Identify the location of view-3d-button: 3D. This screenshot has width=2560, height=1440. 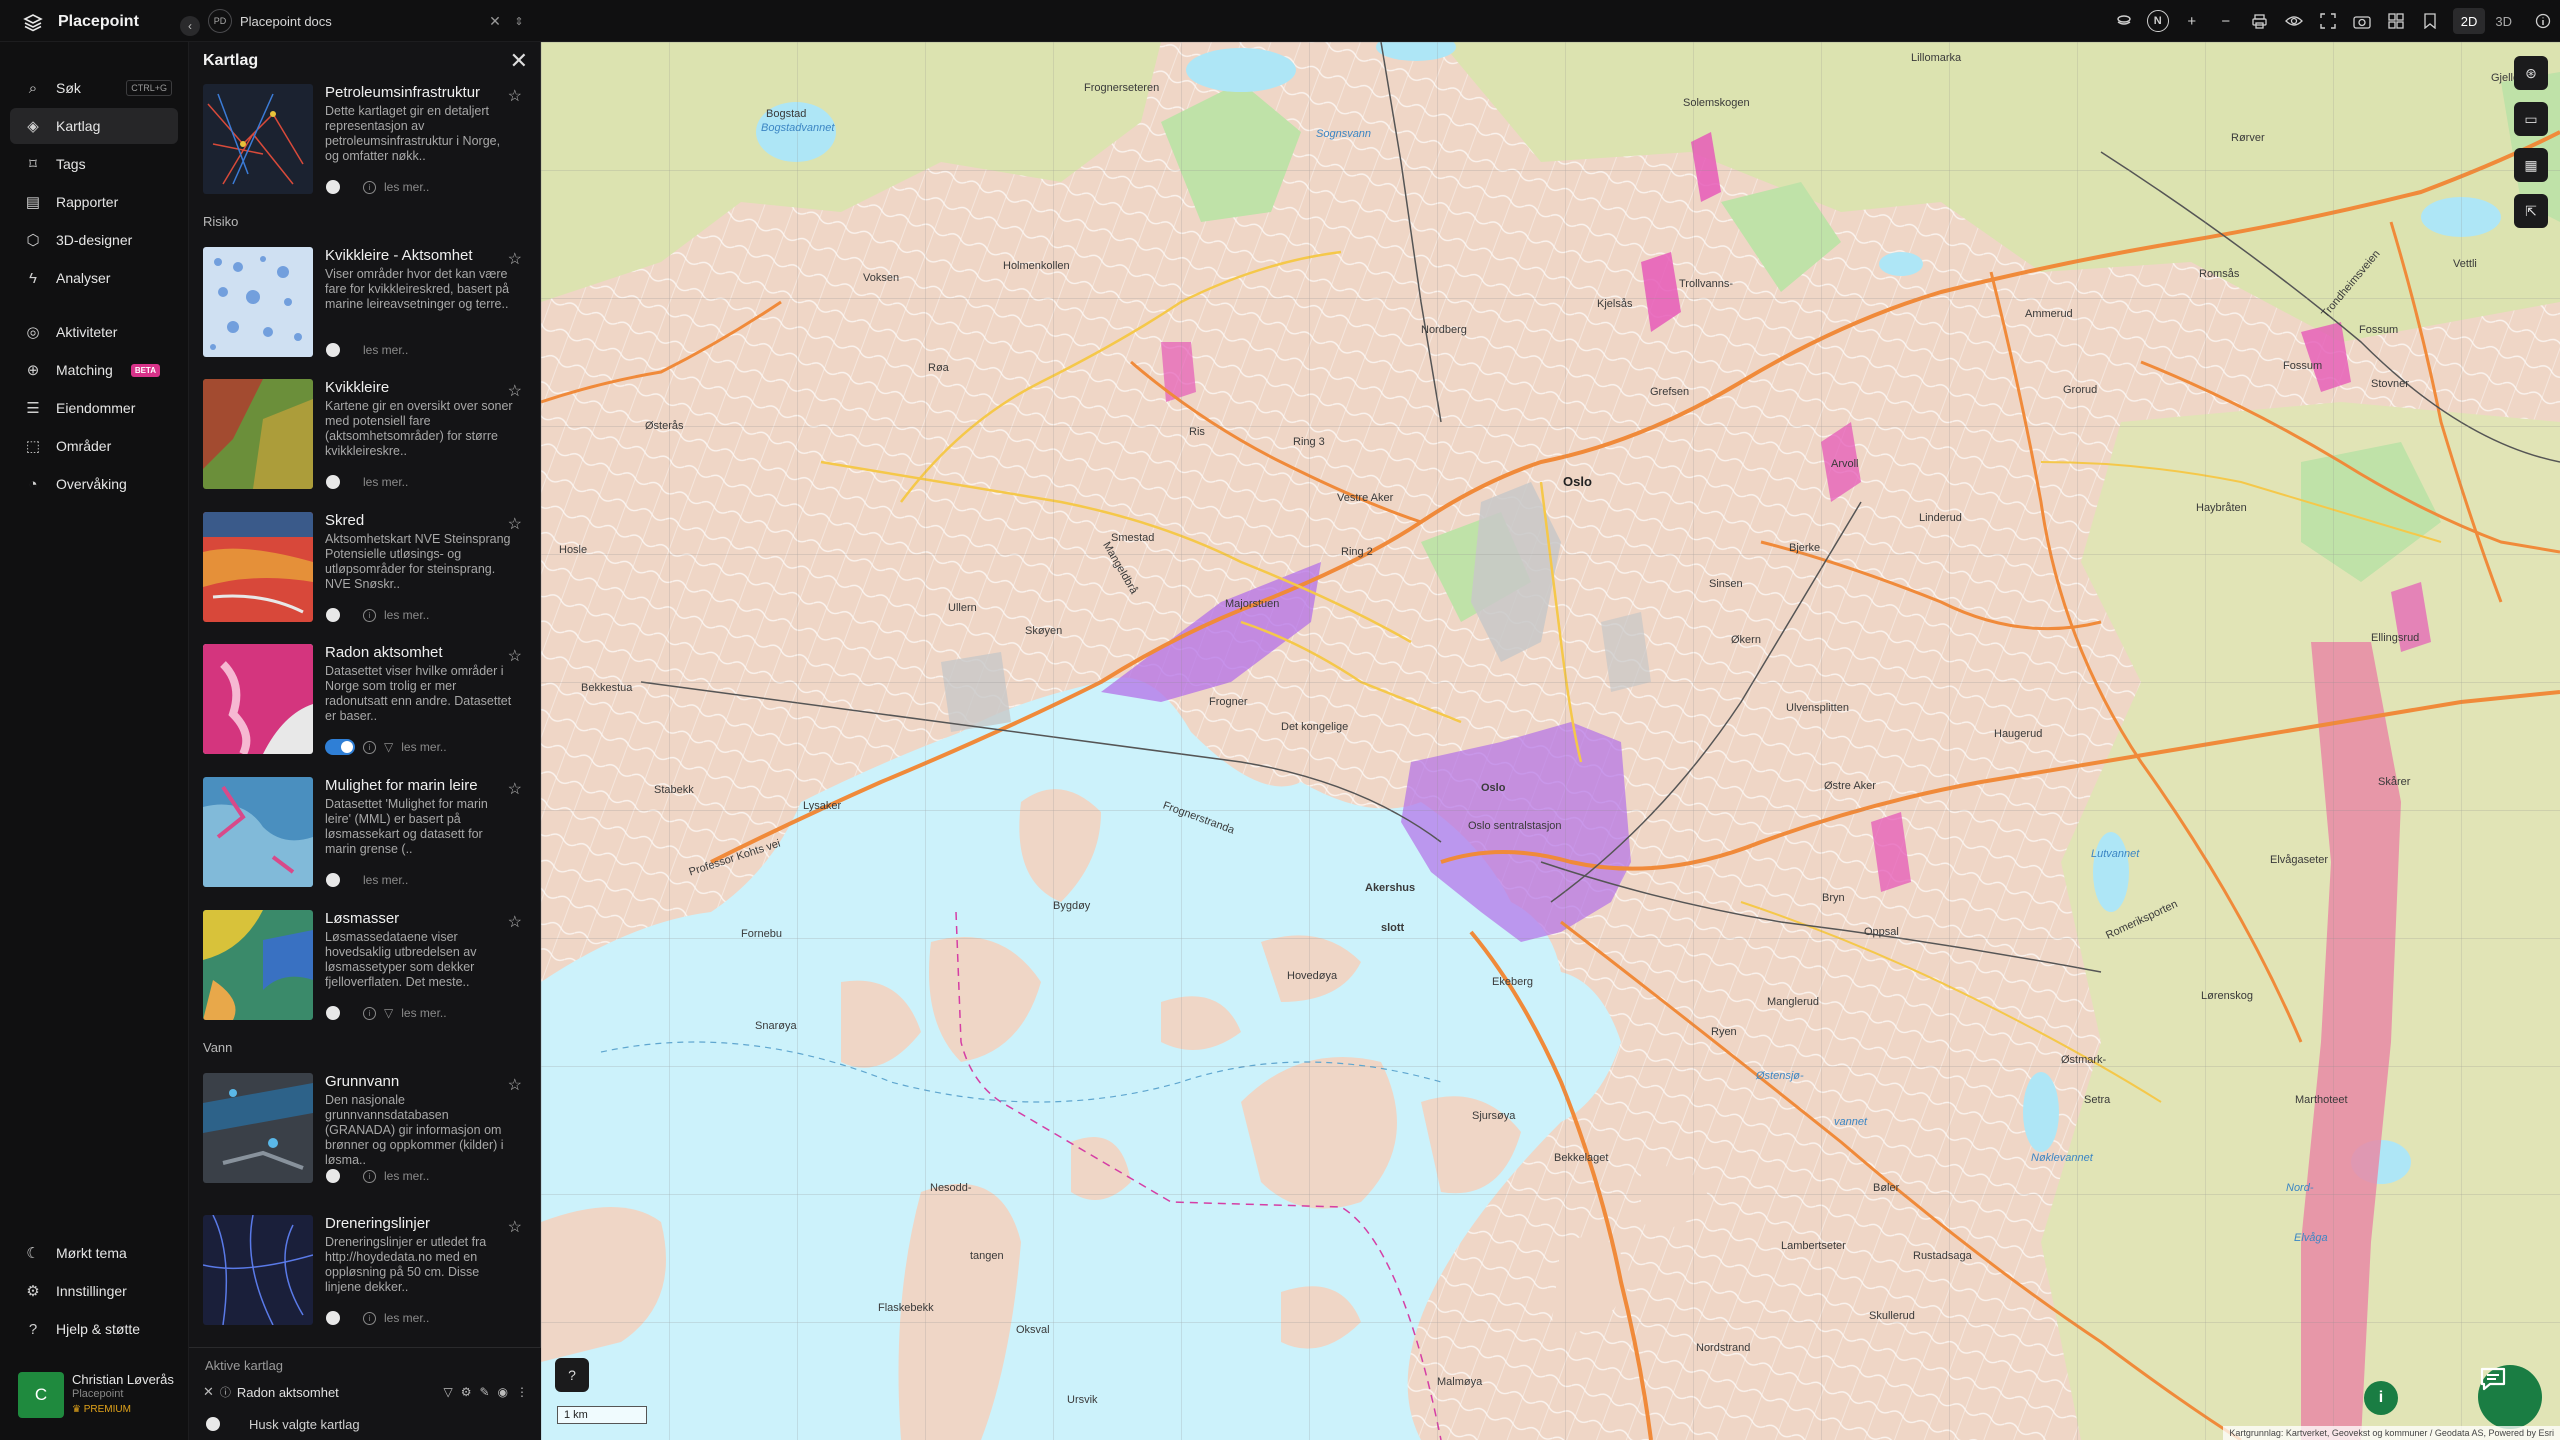
(2503, 21).